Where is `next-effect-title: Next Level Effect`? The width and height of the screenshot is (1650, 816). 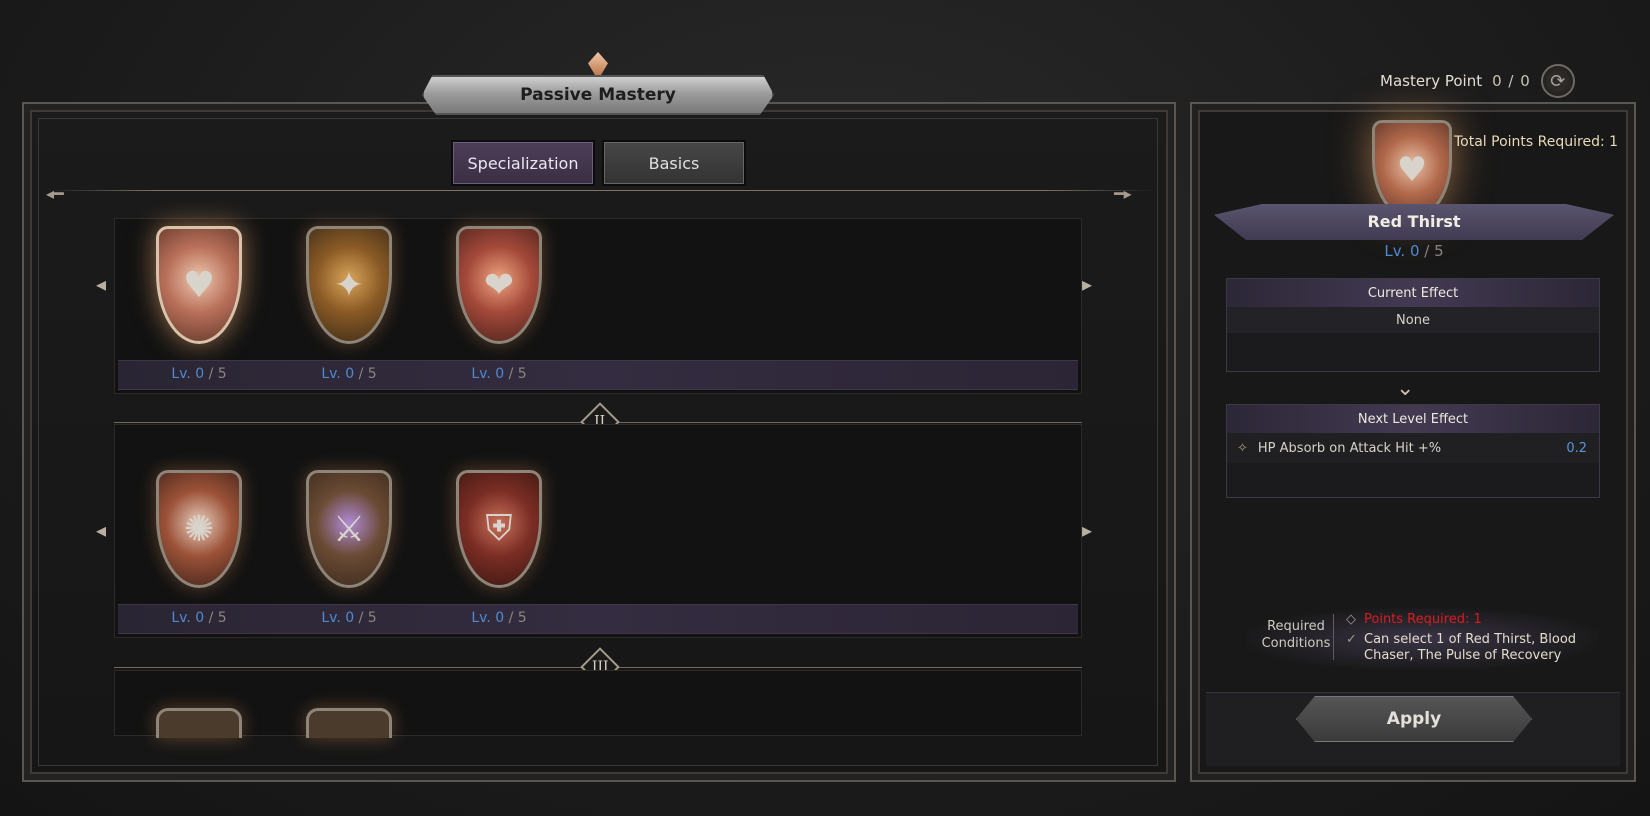 next-effect-title: Next Level Effect is located at coordinates (1413, 419).